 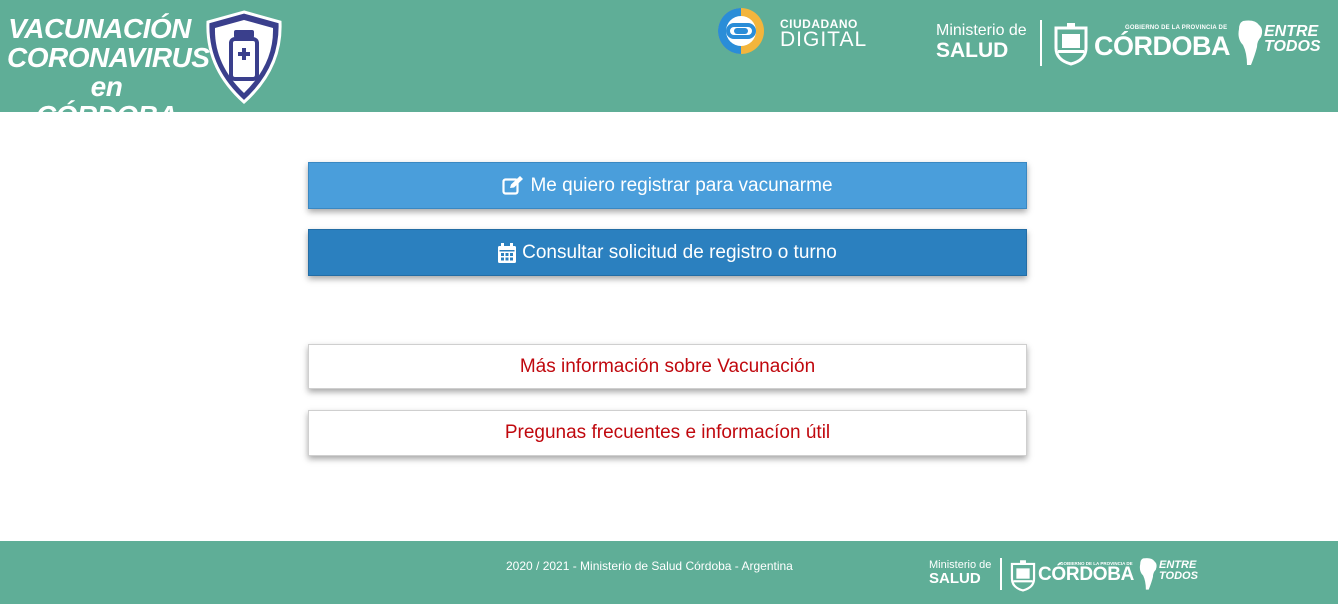 I want to click on todos-text: TODOS, so click(x=1292, y=46).